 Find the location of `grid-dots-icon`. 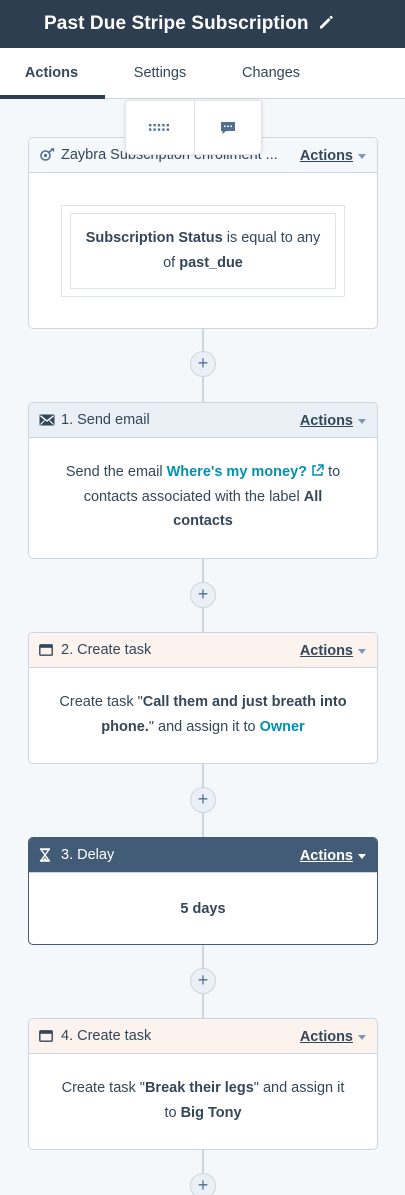

grid-dots-icon is located at coordinates (160, 127).